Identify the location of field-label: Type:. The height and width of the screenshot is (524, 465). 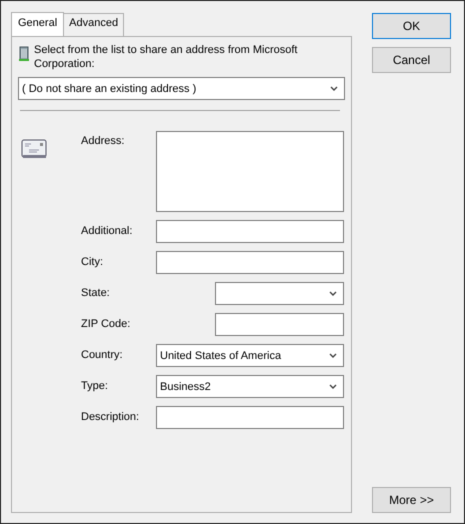
(95, 385).